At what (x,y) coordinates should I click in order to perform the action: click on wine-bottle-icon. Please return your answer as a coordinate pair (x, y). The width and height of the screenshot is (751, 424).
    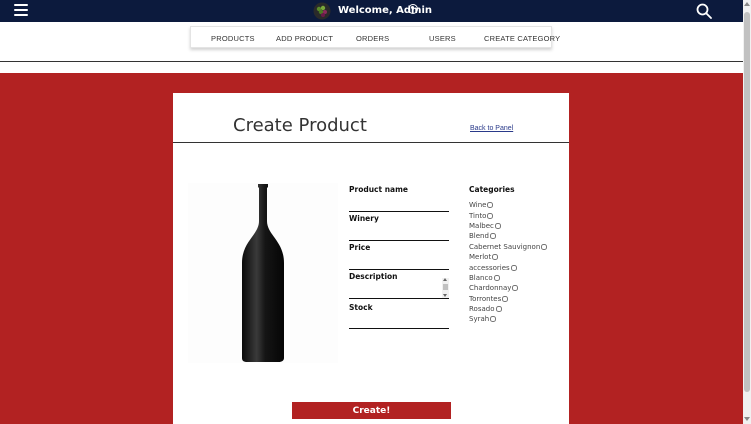
    Looking at the image, I should click on (263, 273).